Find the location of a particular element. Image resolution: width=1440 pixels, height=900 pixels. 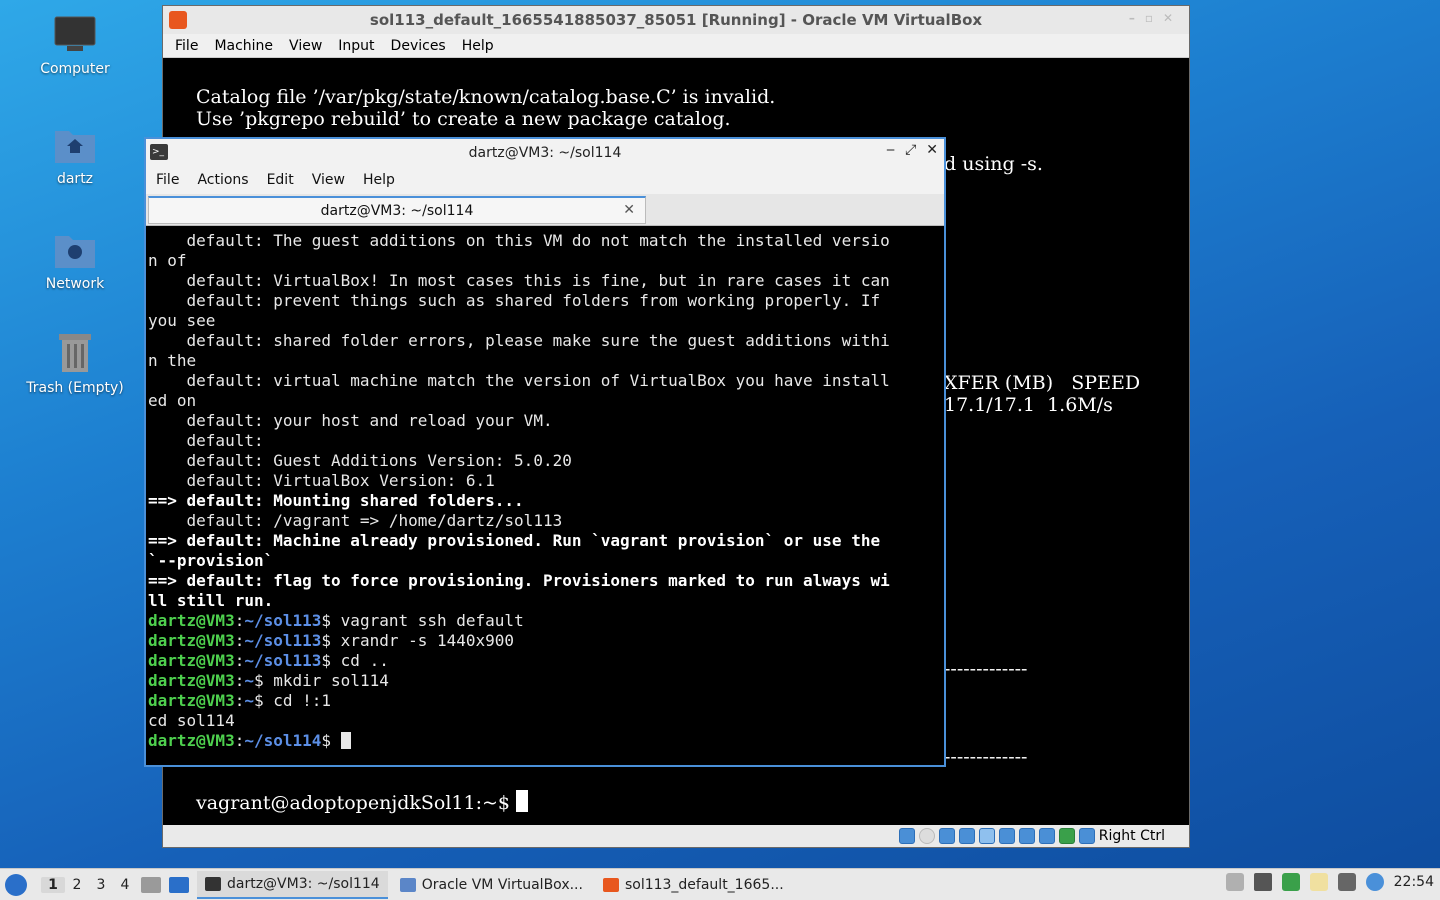

network-status-icon is located at coordinates (1346, 882).